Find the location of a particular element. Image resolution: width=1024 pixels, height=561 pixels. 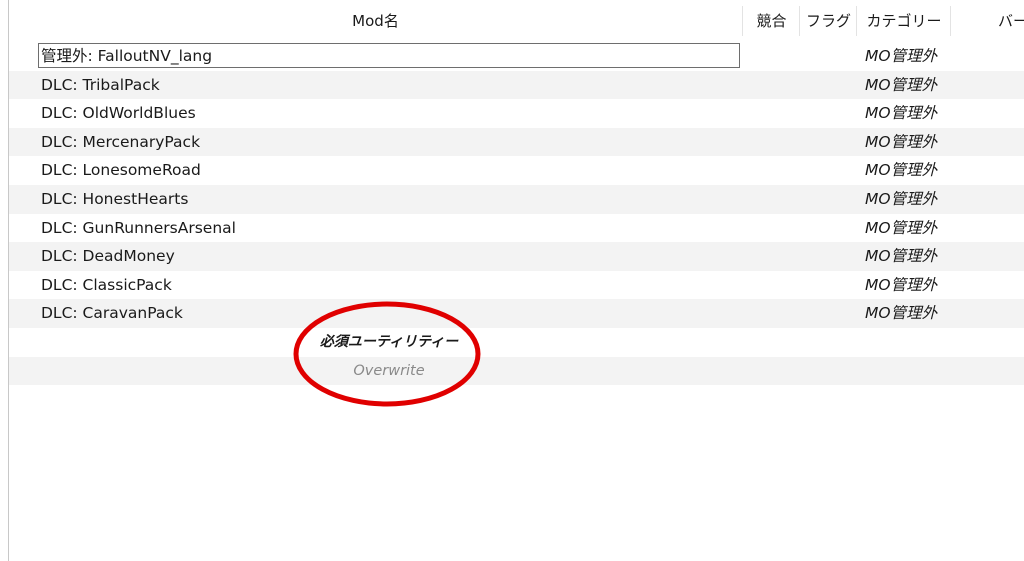

mod-row: DLC: GunRunnersArsenal MO管理外 is located at coordinates (516, 228).